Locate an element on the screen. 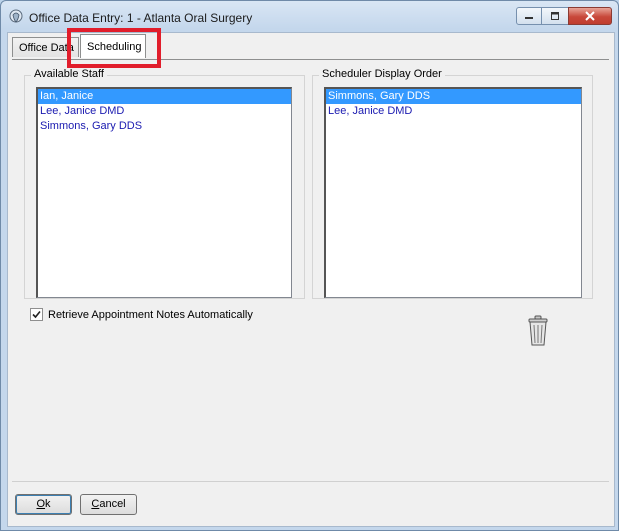 This screenshot has height=531, width=619. checkmark-icon is located at coordinates (36, 314).